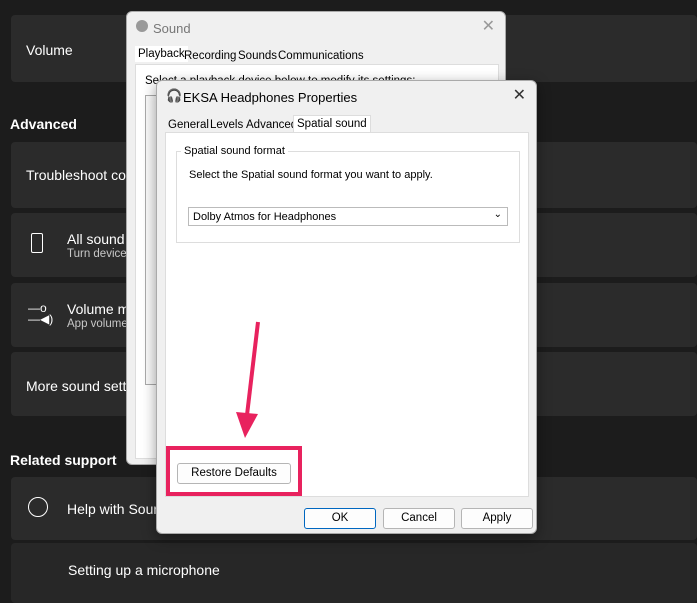 This screenshot has width=697, height=603. I want to click on related-support-heading: Related support, so click(63, 460).